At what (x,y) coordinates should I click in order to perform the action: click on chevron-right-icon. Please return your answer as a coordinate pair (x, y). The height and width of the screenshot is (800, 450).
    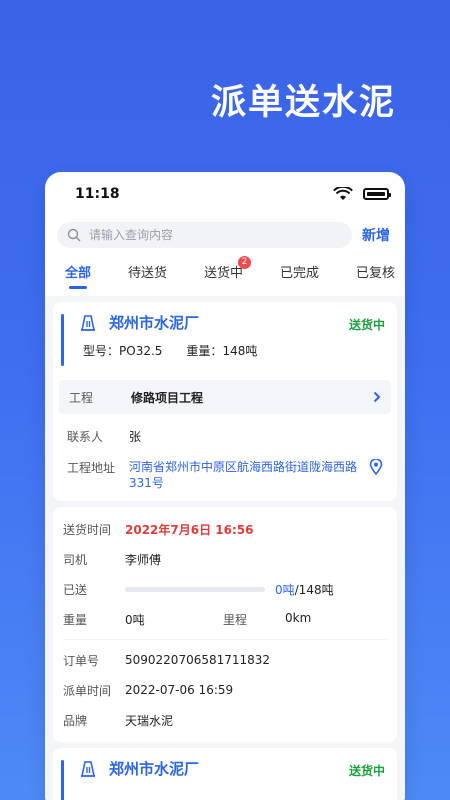
    Looking at the image, I should click on (377, 397).